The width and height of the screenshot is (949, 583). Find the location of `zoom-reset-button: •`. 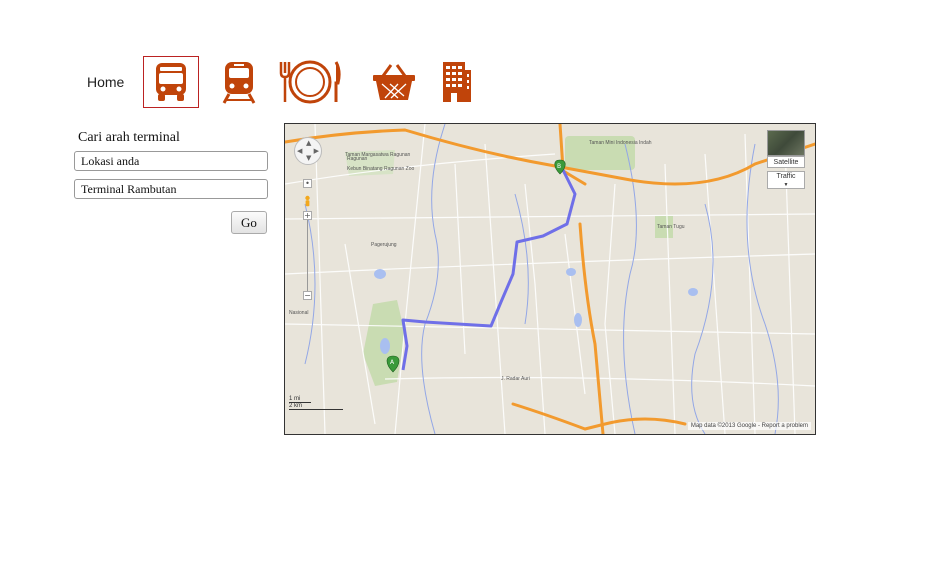

zoom-reset-button: • is located at coordinates (307, 183).